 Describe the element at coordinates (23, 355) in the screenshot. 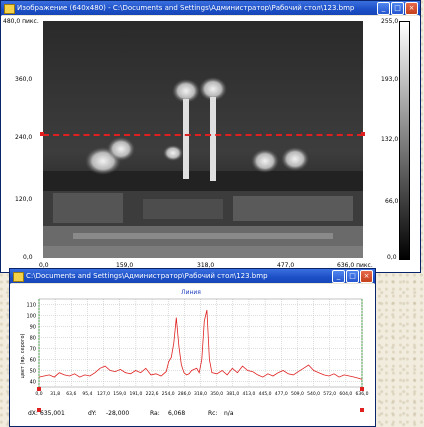

I see `chart-ylabel: цвет (яр. серого)` at that location.